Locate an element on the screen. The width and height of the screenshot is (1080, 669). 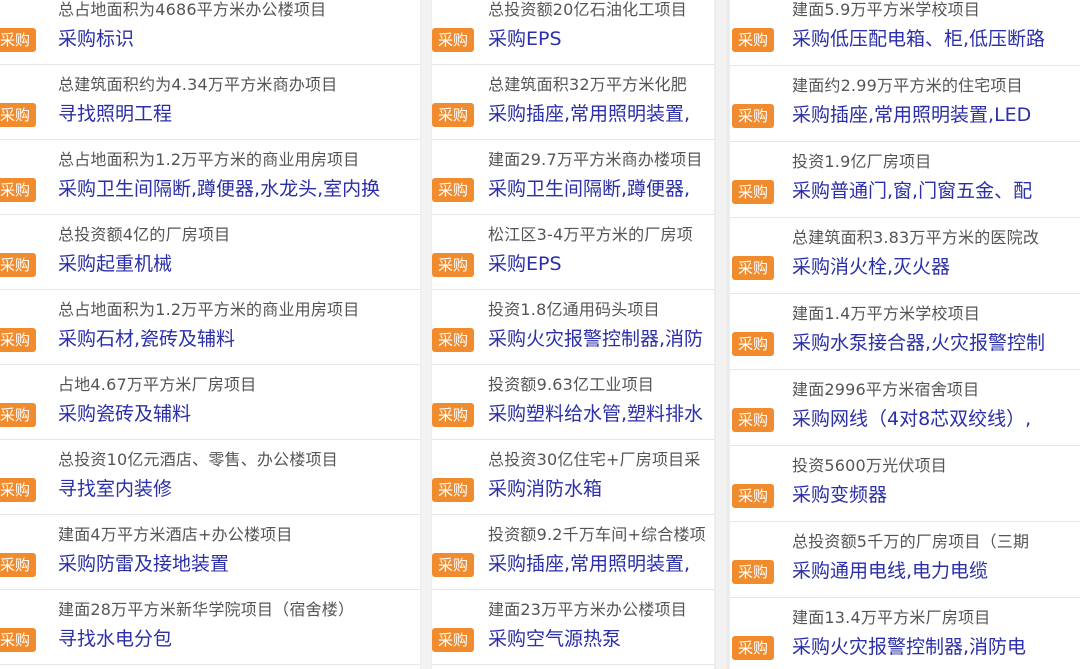
project-description: 总建筑面积3.83万平方米的医院改 is located at coordinates (916, 237).